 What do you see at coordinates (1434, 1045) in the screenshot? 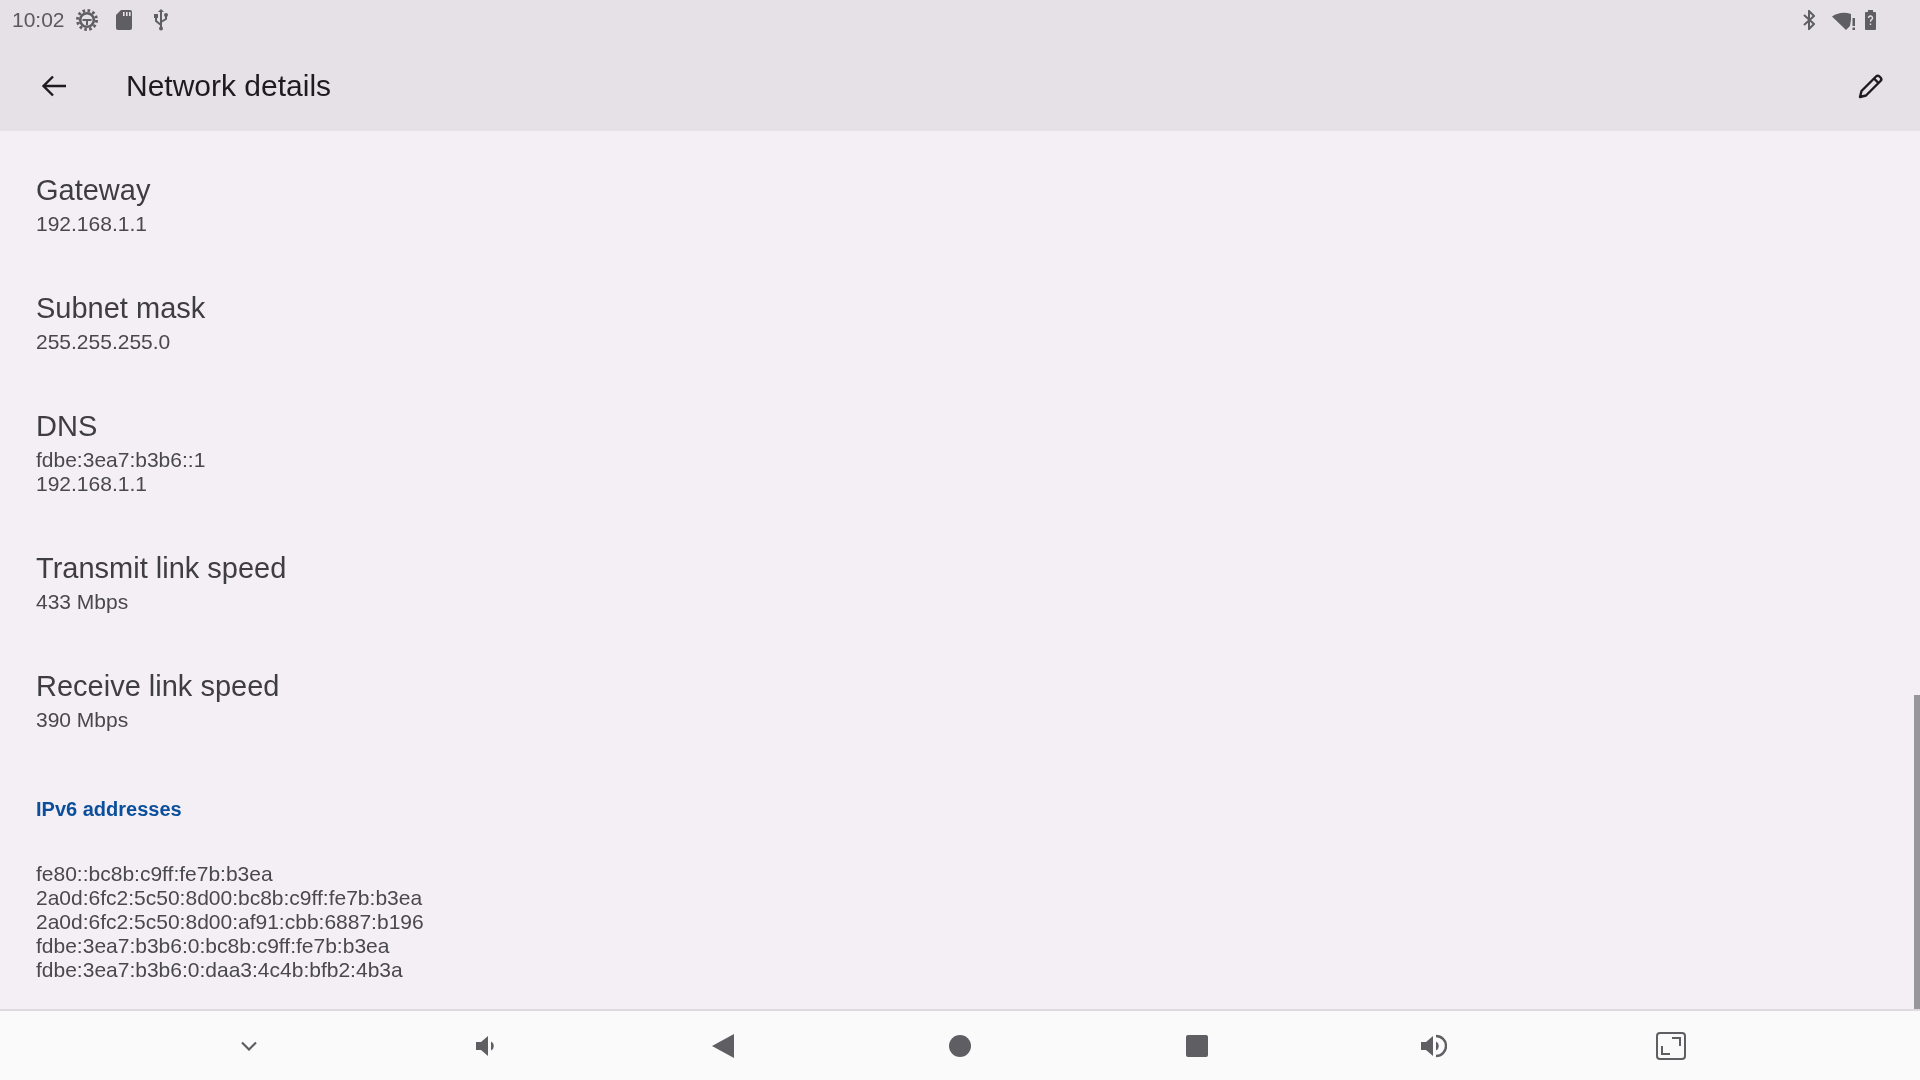
I see `volume-up-icon` at bounding box center [1434, 1045].